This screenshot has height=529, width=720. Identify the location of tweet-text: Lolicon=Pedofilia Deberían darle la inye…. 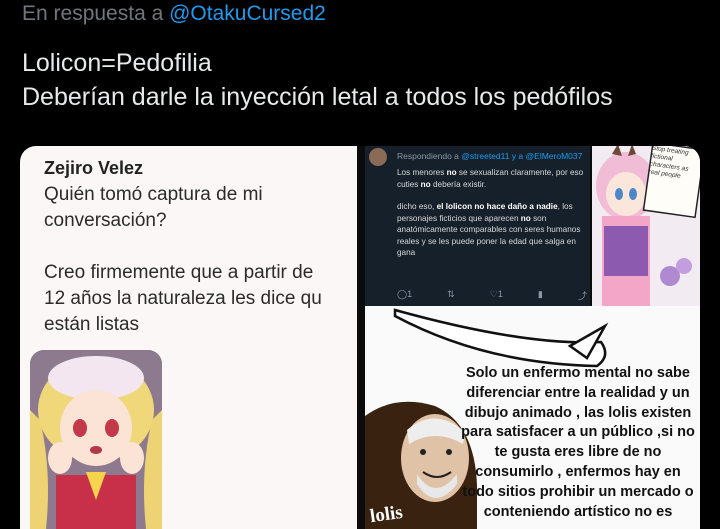
(317, 80).